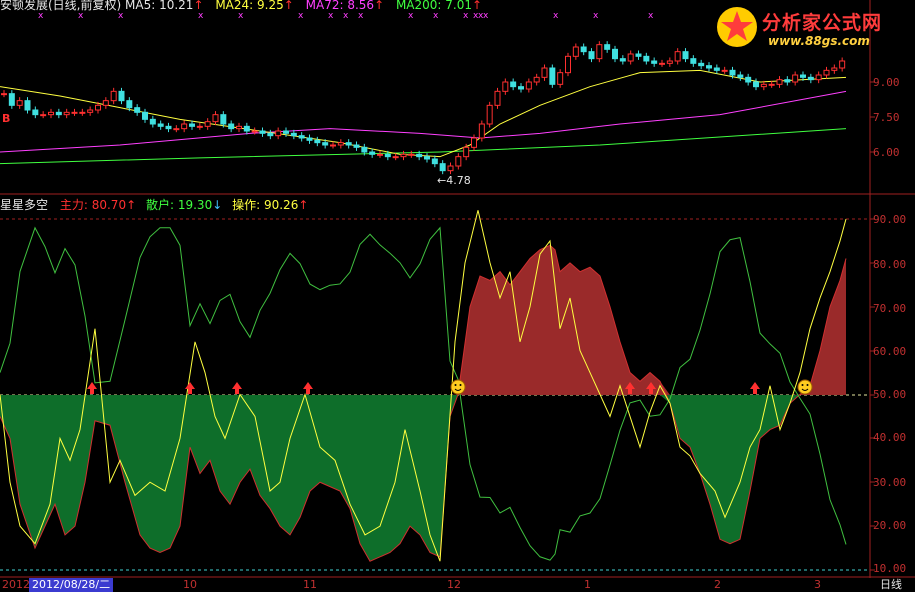 The height and width of the screenshot is (592, 915). I want to click on x-month-label: 12, so click(454, 584).